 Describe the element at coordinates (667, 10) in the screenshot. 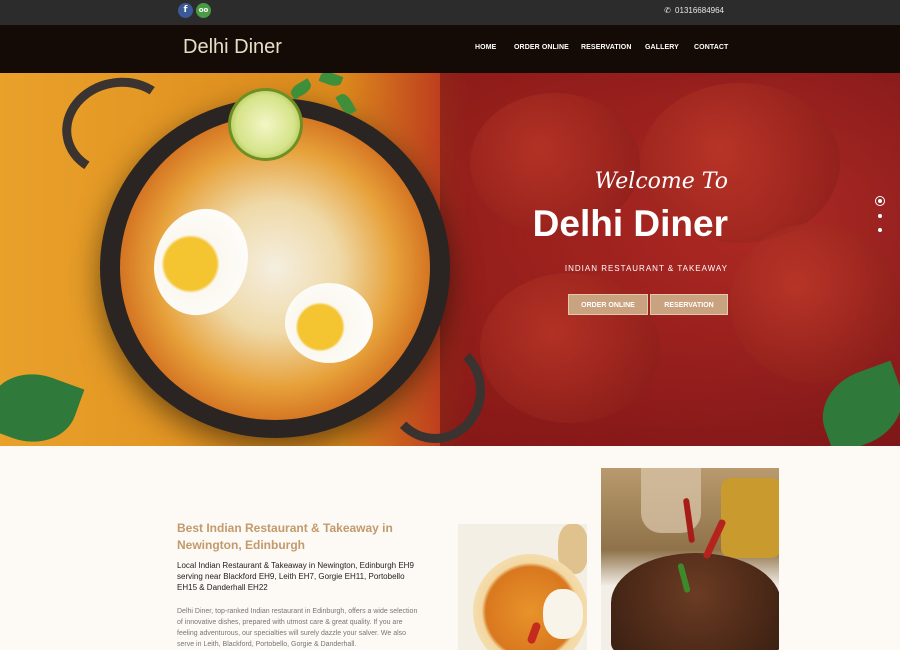

I see `phone-icon: ✆` at that location.